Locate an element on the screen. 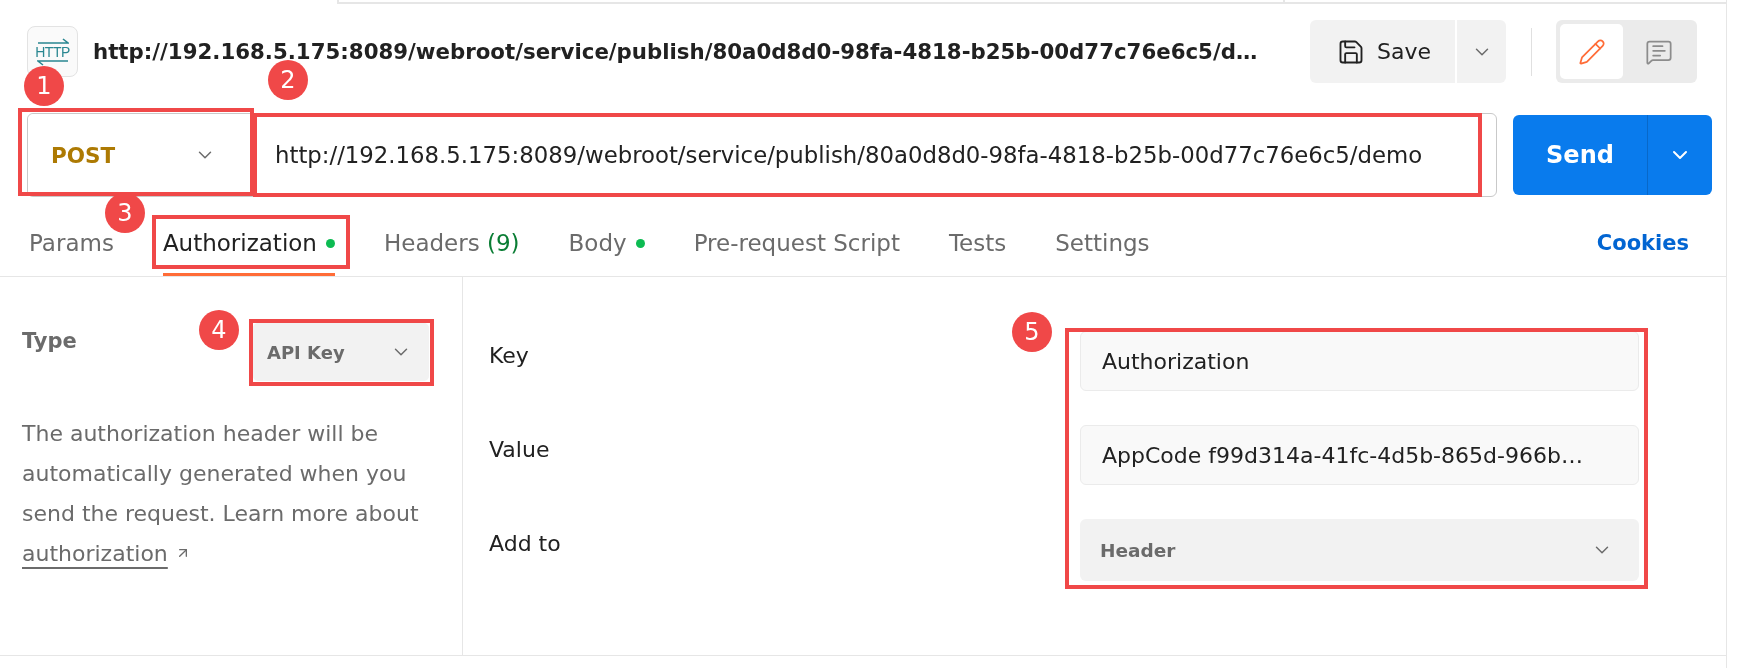 This screenshot has width=1743, height=668. request-tab: Settings is located at coordinates (1102, 245).